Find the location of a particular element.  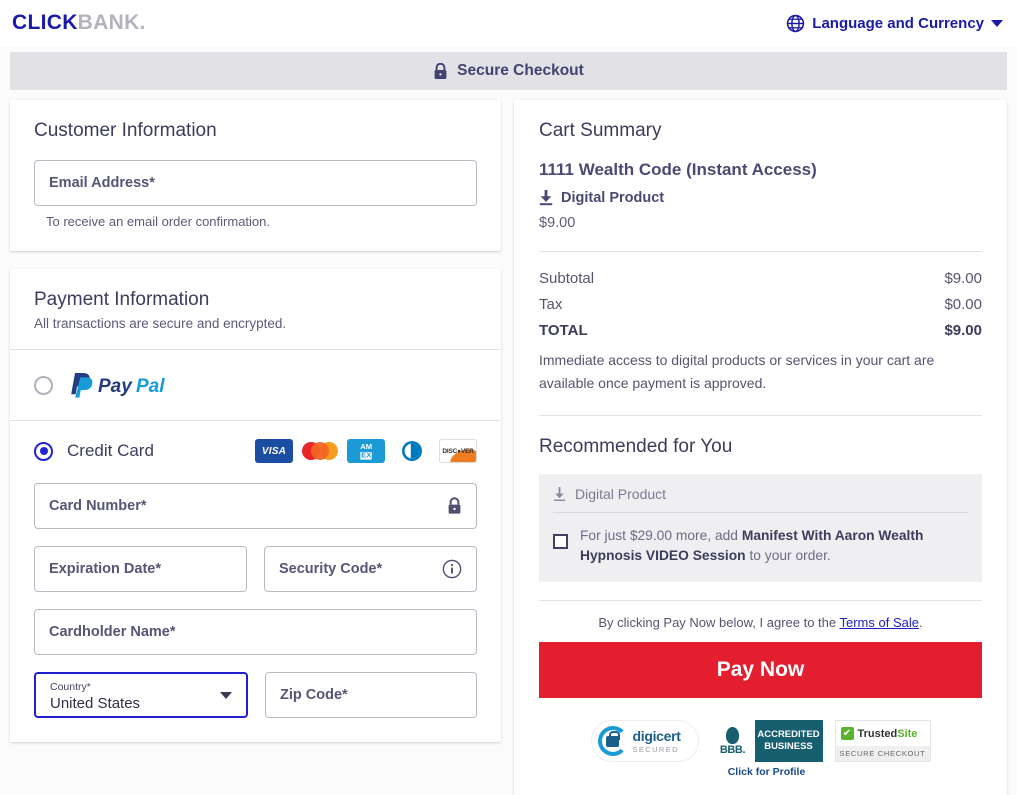

bbb-mark: BBB. is located at coordinates (732, 749).